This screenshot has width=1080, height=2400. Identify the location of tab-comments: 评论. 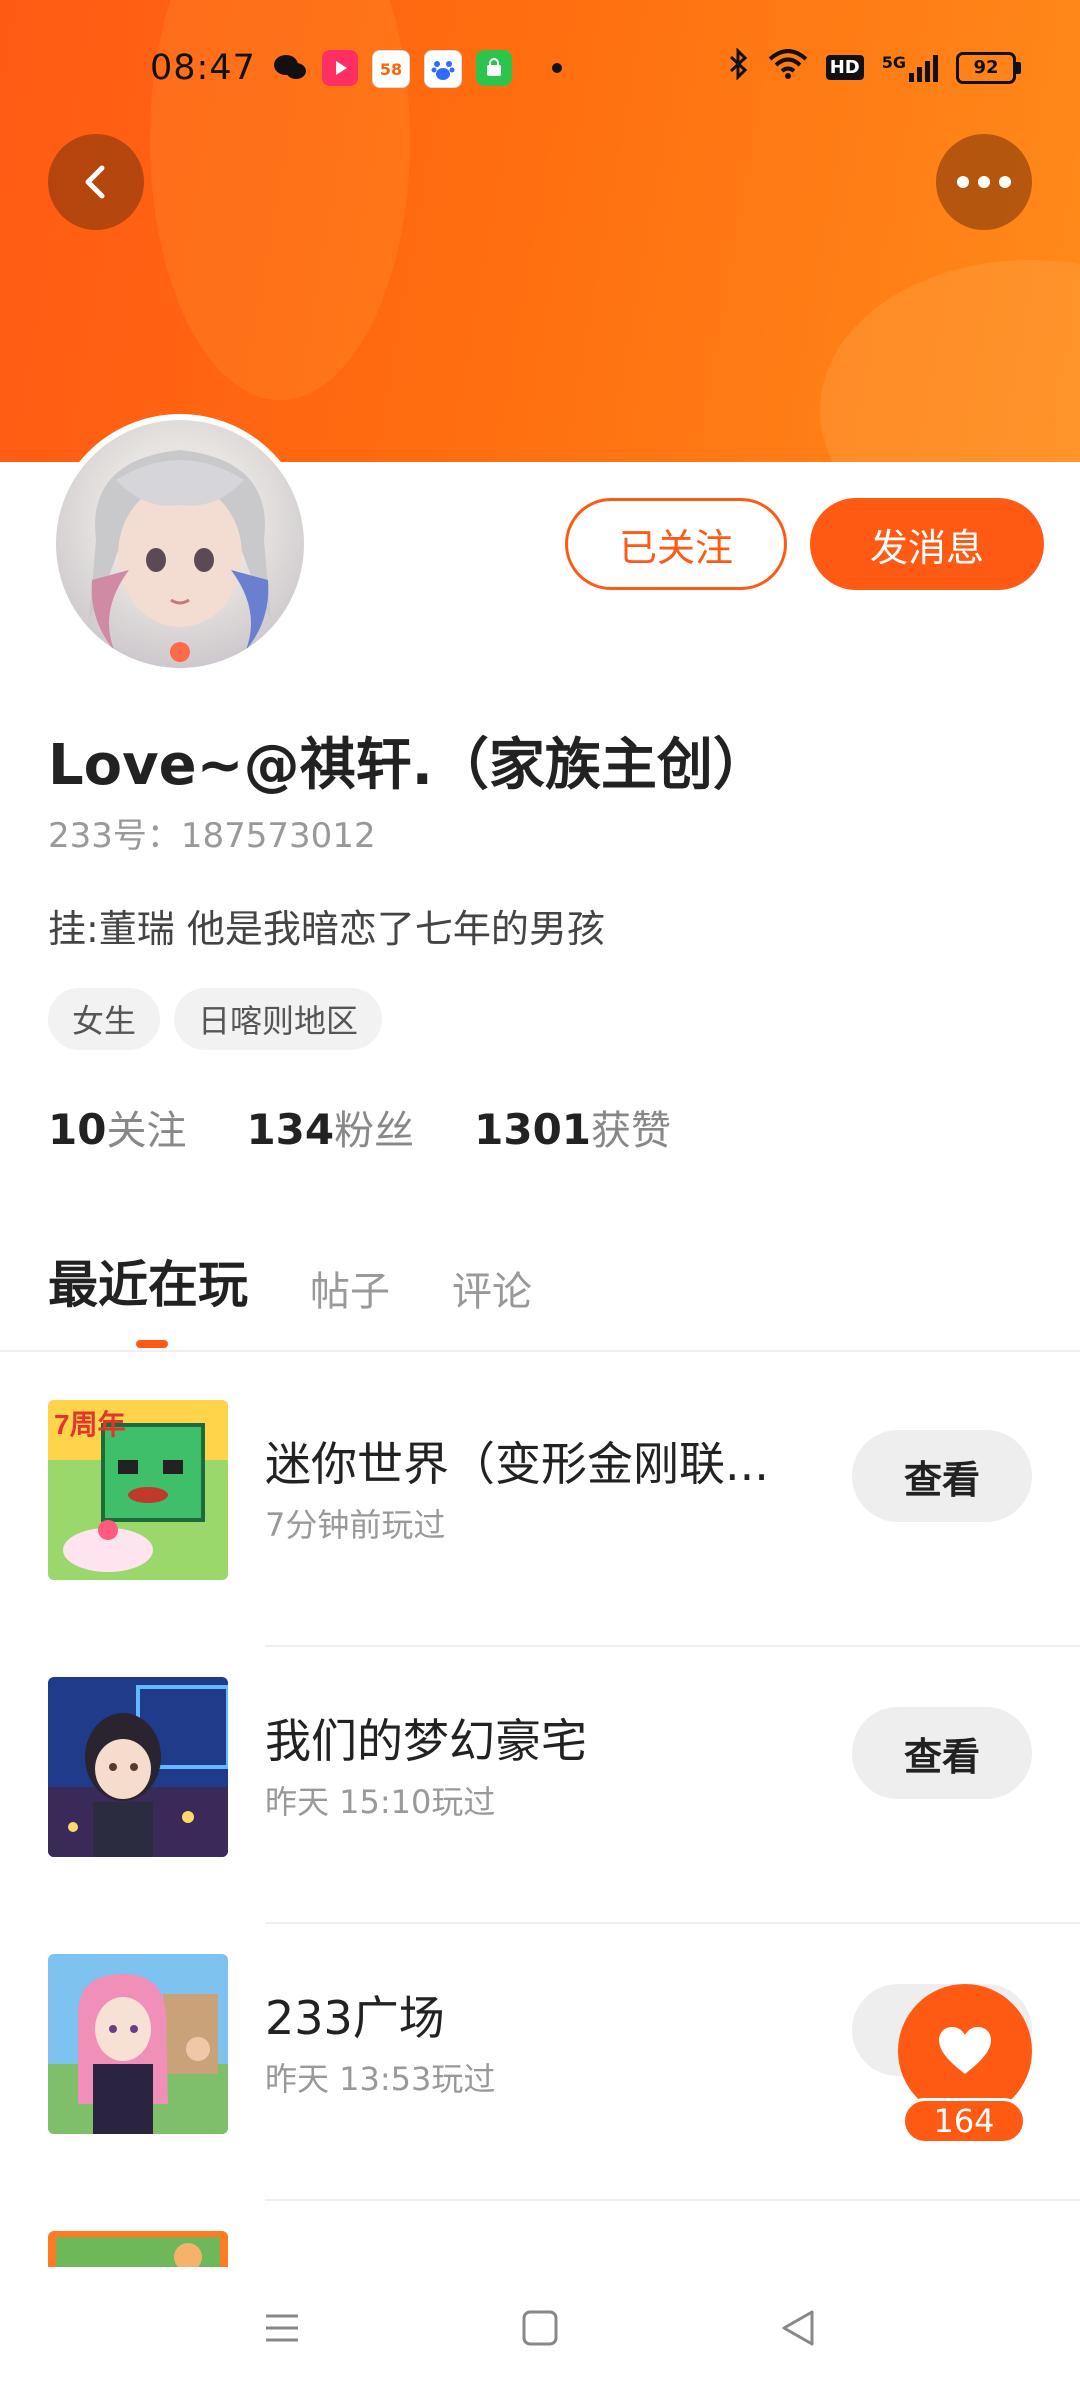
(492, 1288).